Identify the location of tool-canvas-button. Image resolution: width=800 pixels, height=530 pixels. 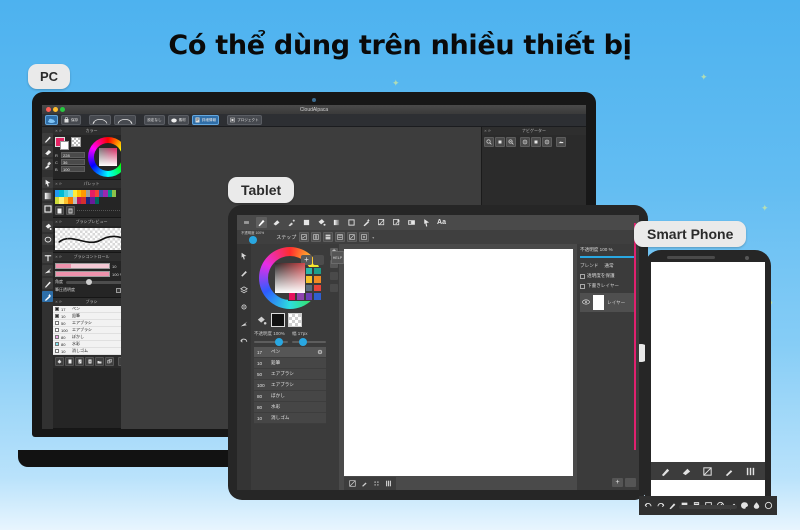
(411, 222).